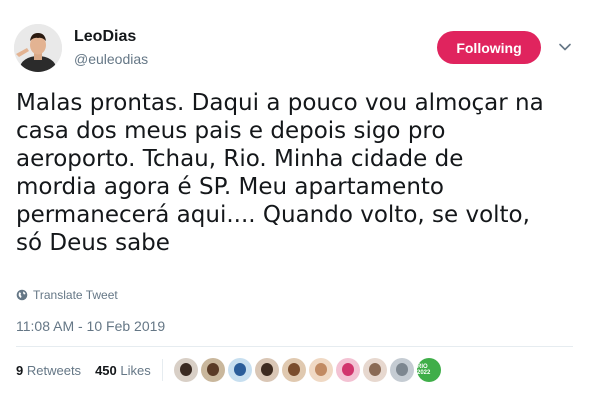  Describe the element at coordinates (83, 370) in the screenshot. I see `tweet-stats: 9 Retweets 450 Likes` at that location.